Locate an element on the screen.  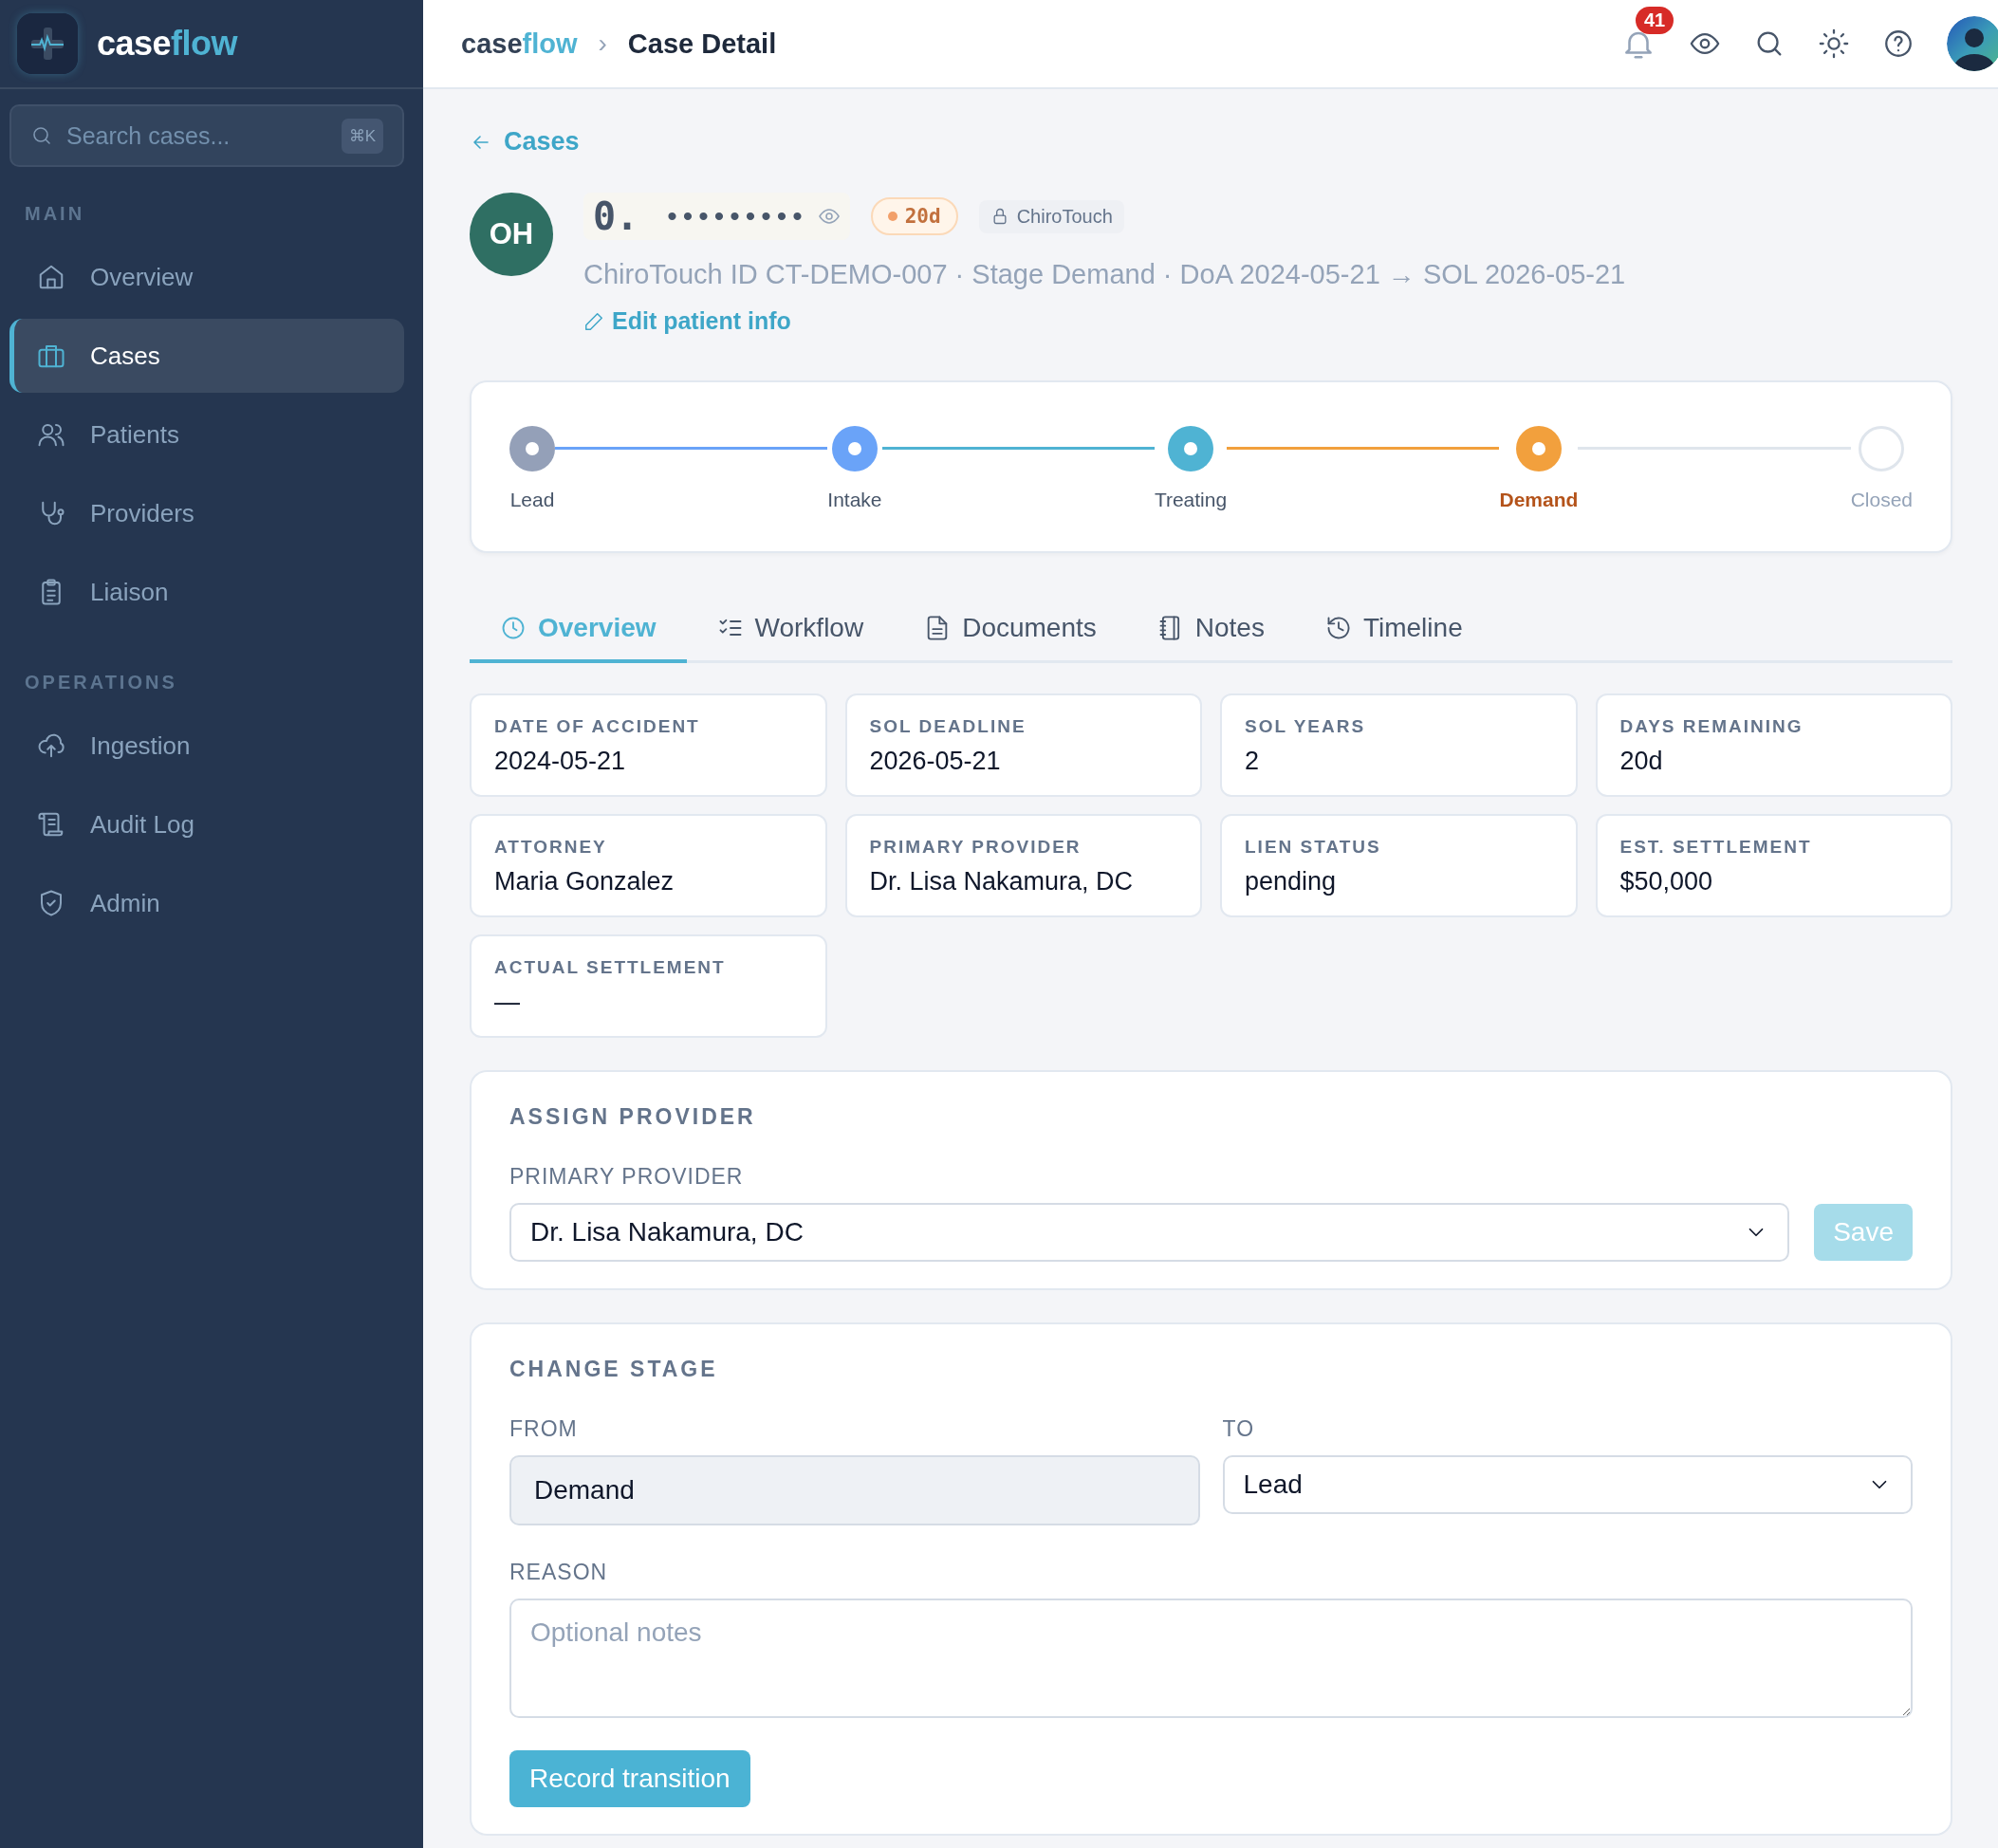
card-value: Dr. Lisa Nakamura, DC is located at coordinates (1002, 881).